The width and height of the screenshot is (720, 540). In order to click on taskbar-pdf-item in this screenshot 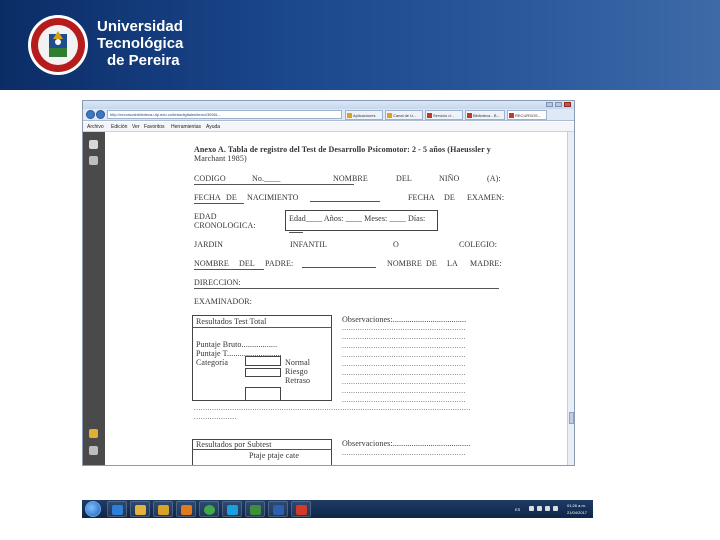, I will do `click(301, 509)`.